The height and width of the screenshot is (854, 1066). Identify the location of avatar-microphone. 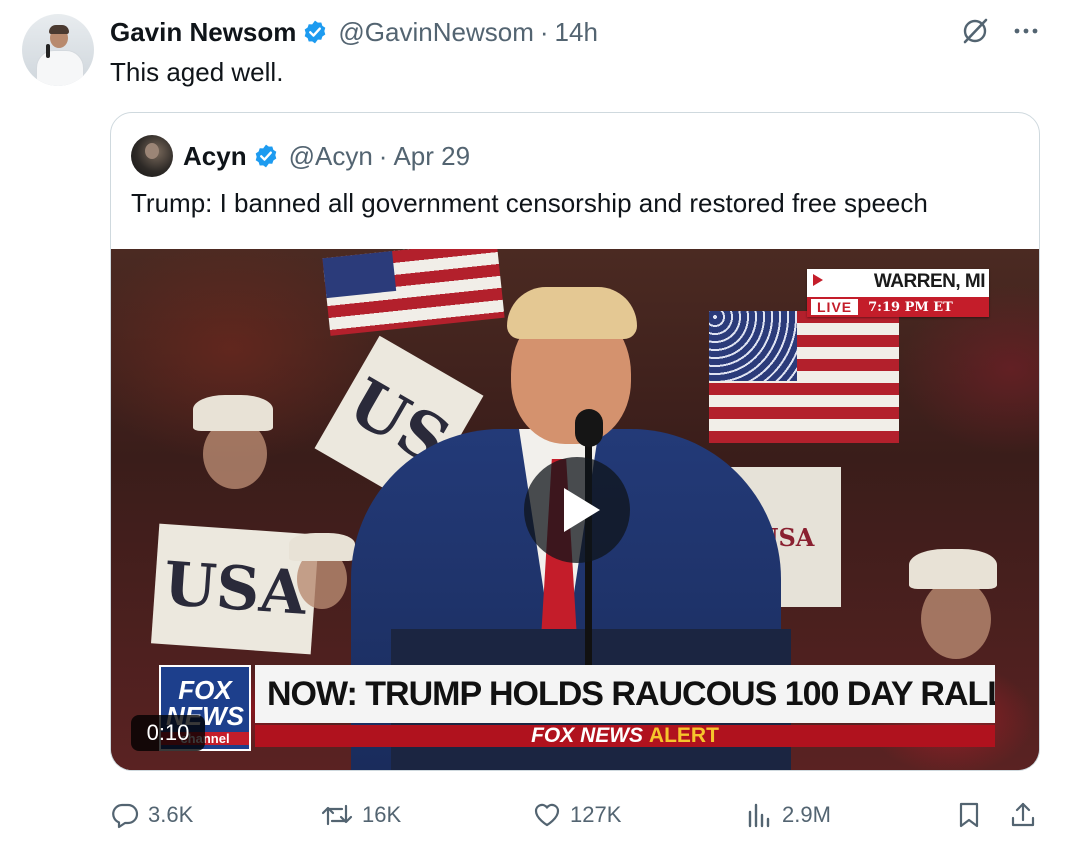
(48, 51).